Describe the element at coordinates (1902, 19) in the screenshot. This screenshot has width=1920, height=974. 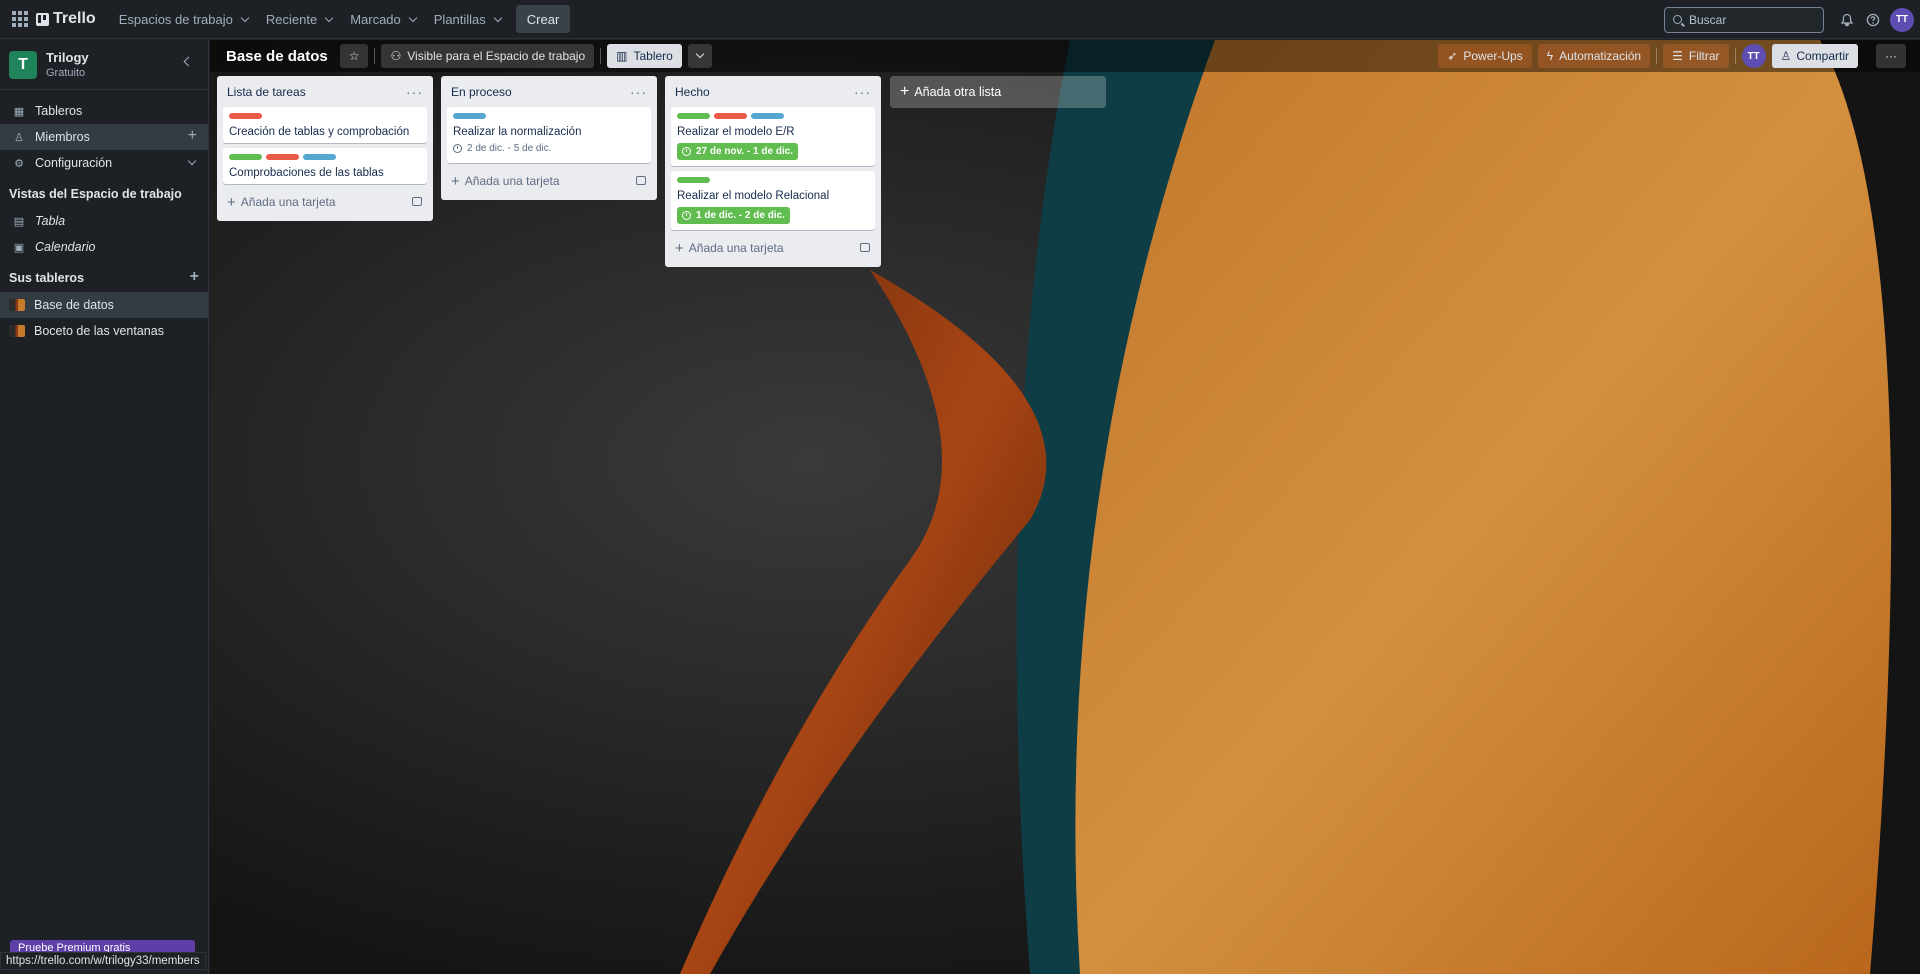
I see `user-avatar: TT` at that location.